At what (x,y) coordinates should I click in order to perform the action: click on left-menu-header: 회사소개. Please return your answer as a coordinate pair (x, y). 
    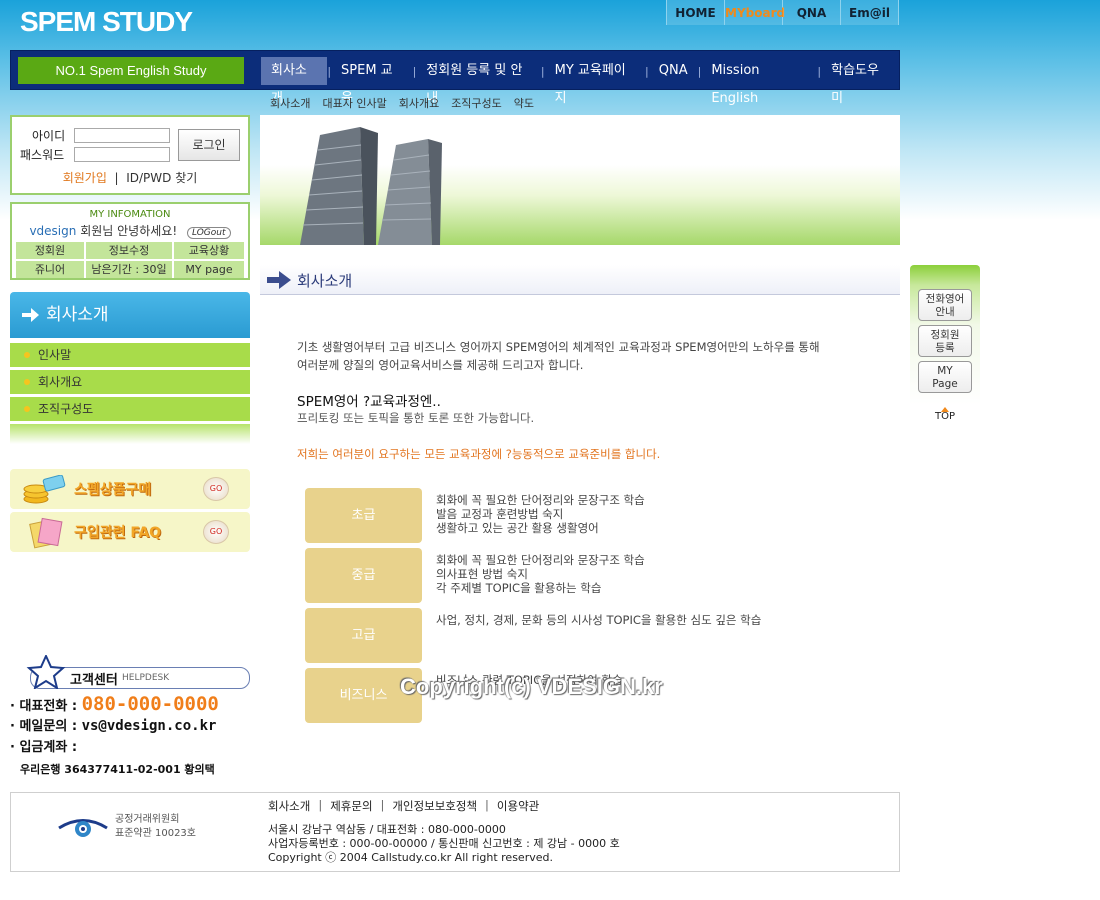
    Looking at the image, I should click on (130, 315).